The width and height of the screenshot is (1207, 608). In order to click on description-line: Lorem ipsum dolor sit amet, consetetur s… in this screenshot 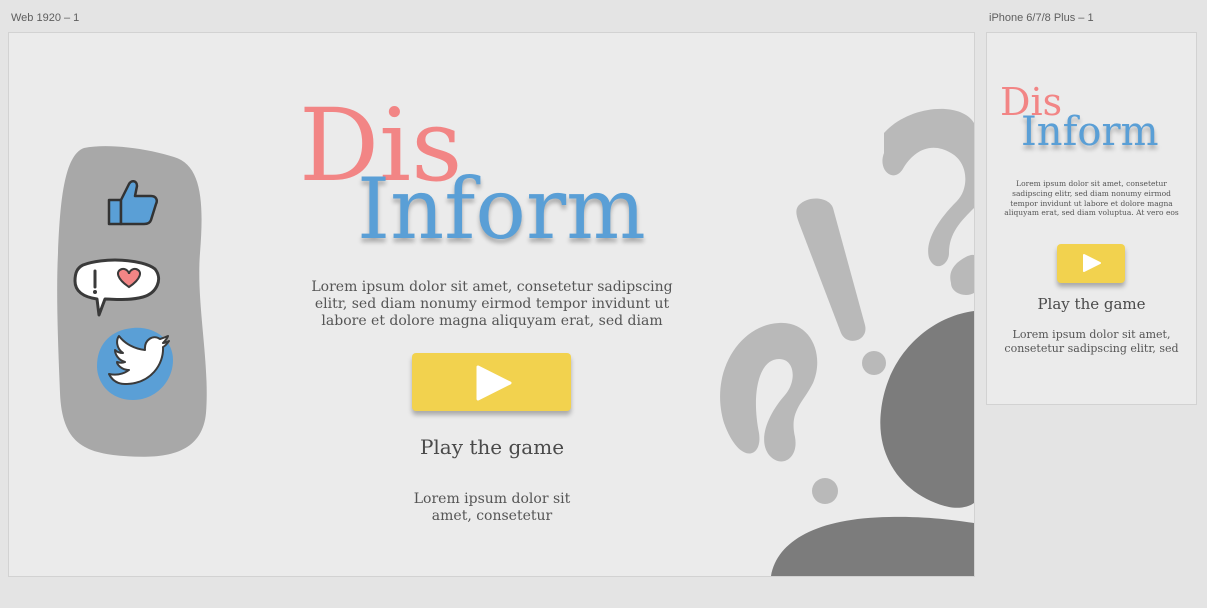, I will do `click(492, 287)`.